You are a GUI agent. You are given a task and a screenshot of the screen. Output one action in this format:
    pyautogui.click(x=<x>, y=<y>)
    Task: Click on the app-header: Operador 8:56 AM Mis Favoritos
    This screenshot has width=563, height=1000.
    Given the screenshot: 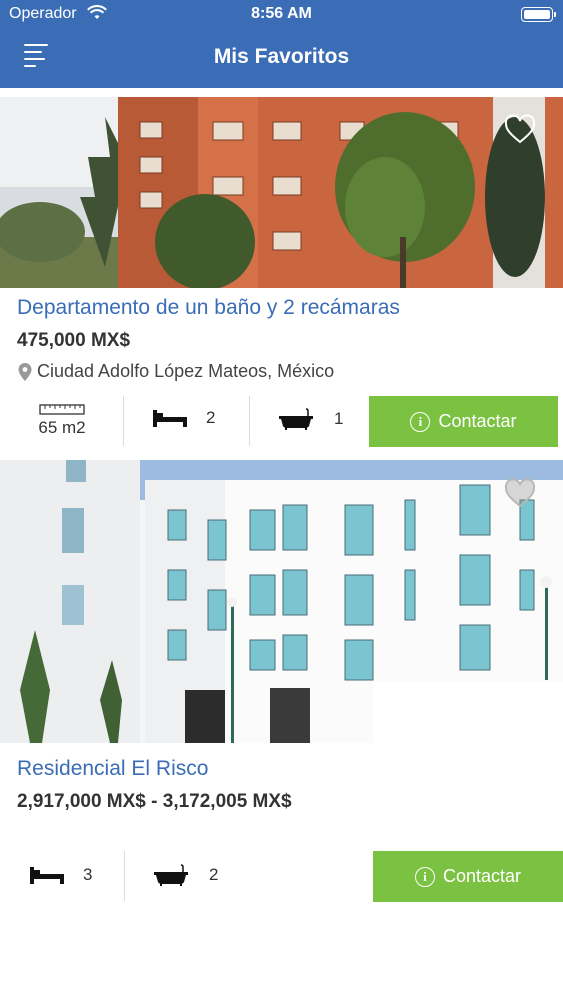 What is the action you would take?
    pyautogui.click(x=281, y=44)
    